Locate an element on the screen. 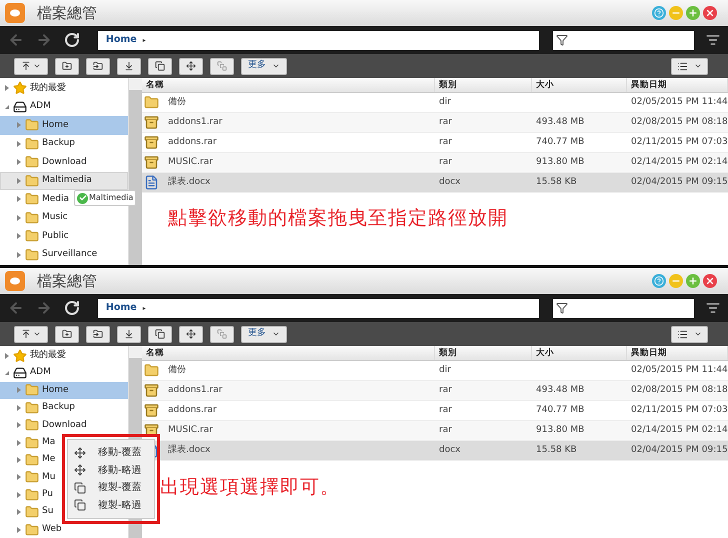 Image resolution: width=728 pixels, height=538 pixels. instruction-text: 出現選項選擇即可。 is located at coordinates (250, 487).